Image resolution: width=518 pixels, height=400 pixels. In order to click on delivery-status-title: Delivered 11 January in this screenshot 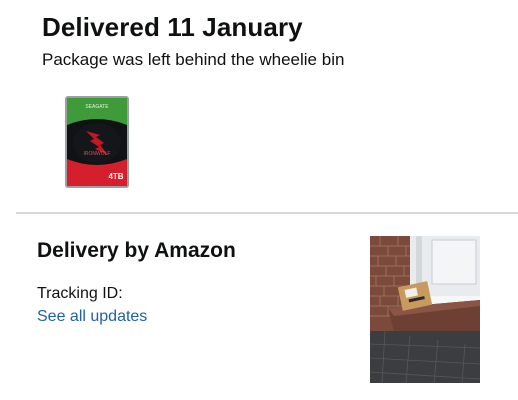, I will do `click(172, 27)`.